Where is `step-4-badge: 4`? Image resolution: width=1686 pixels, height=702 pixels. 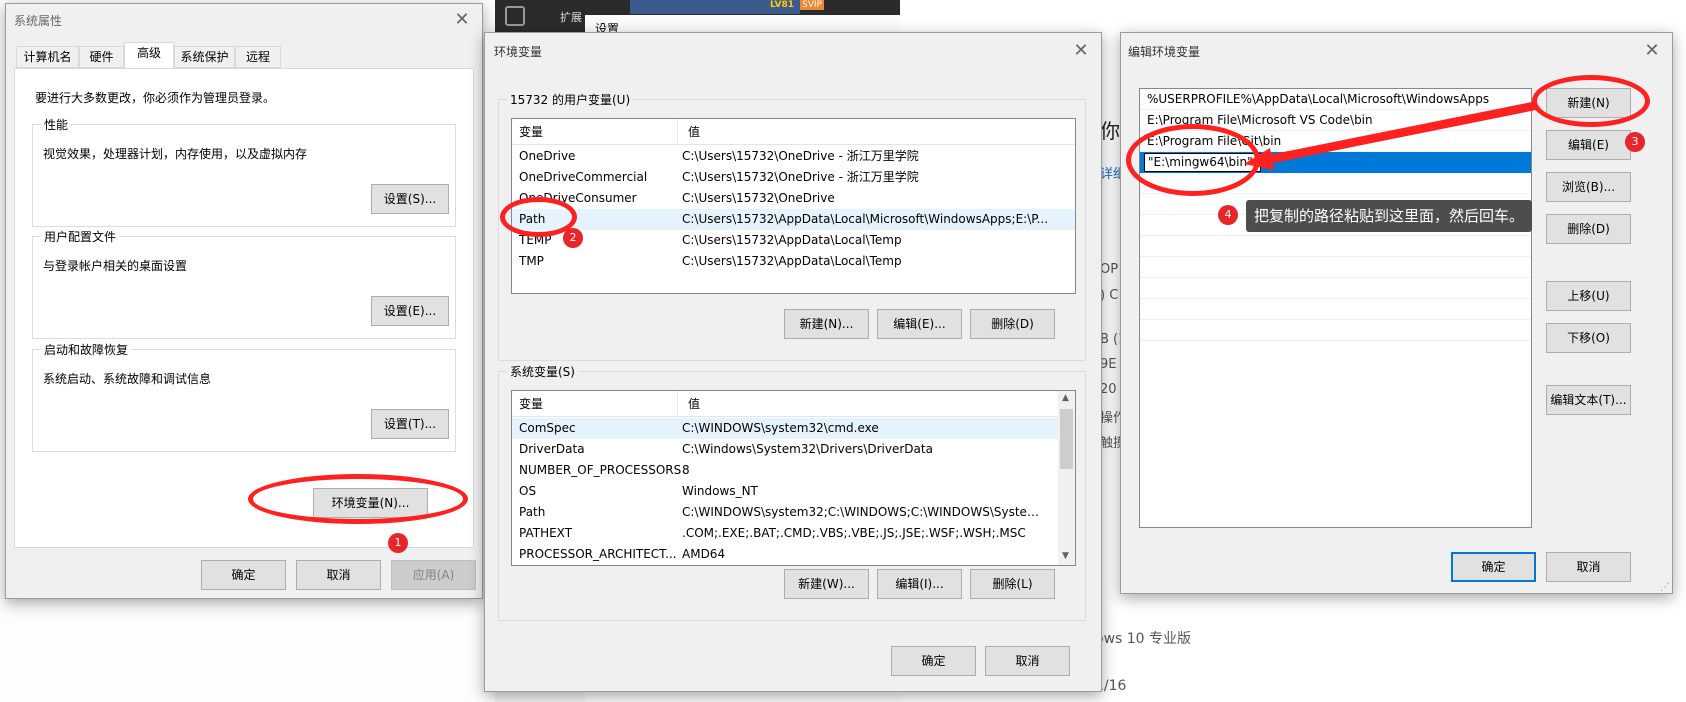 step-4-badge: 4 is located at coordinates (1228, 215).